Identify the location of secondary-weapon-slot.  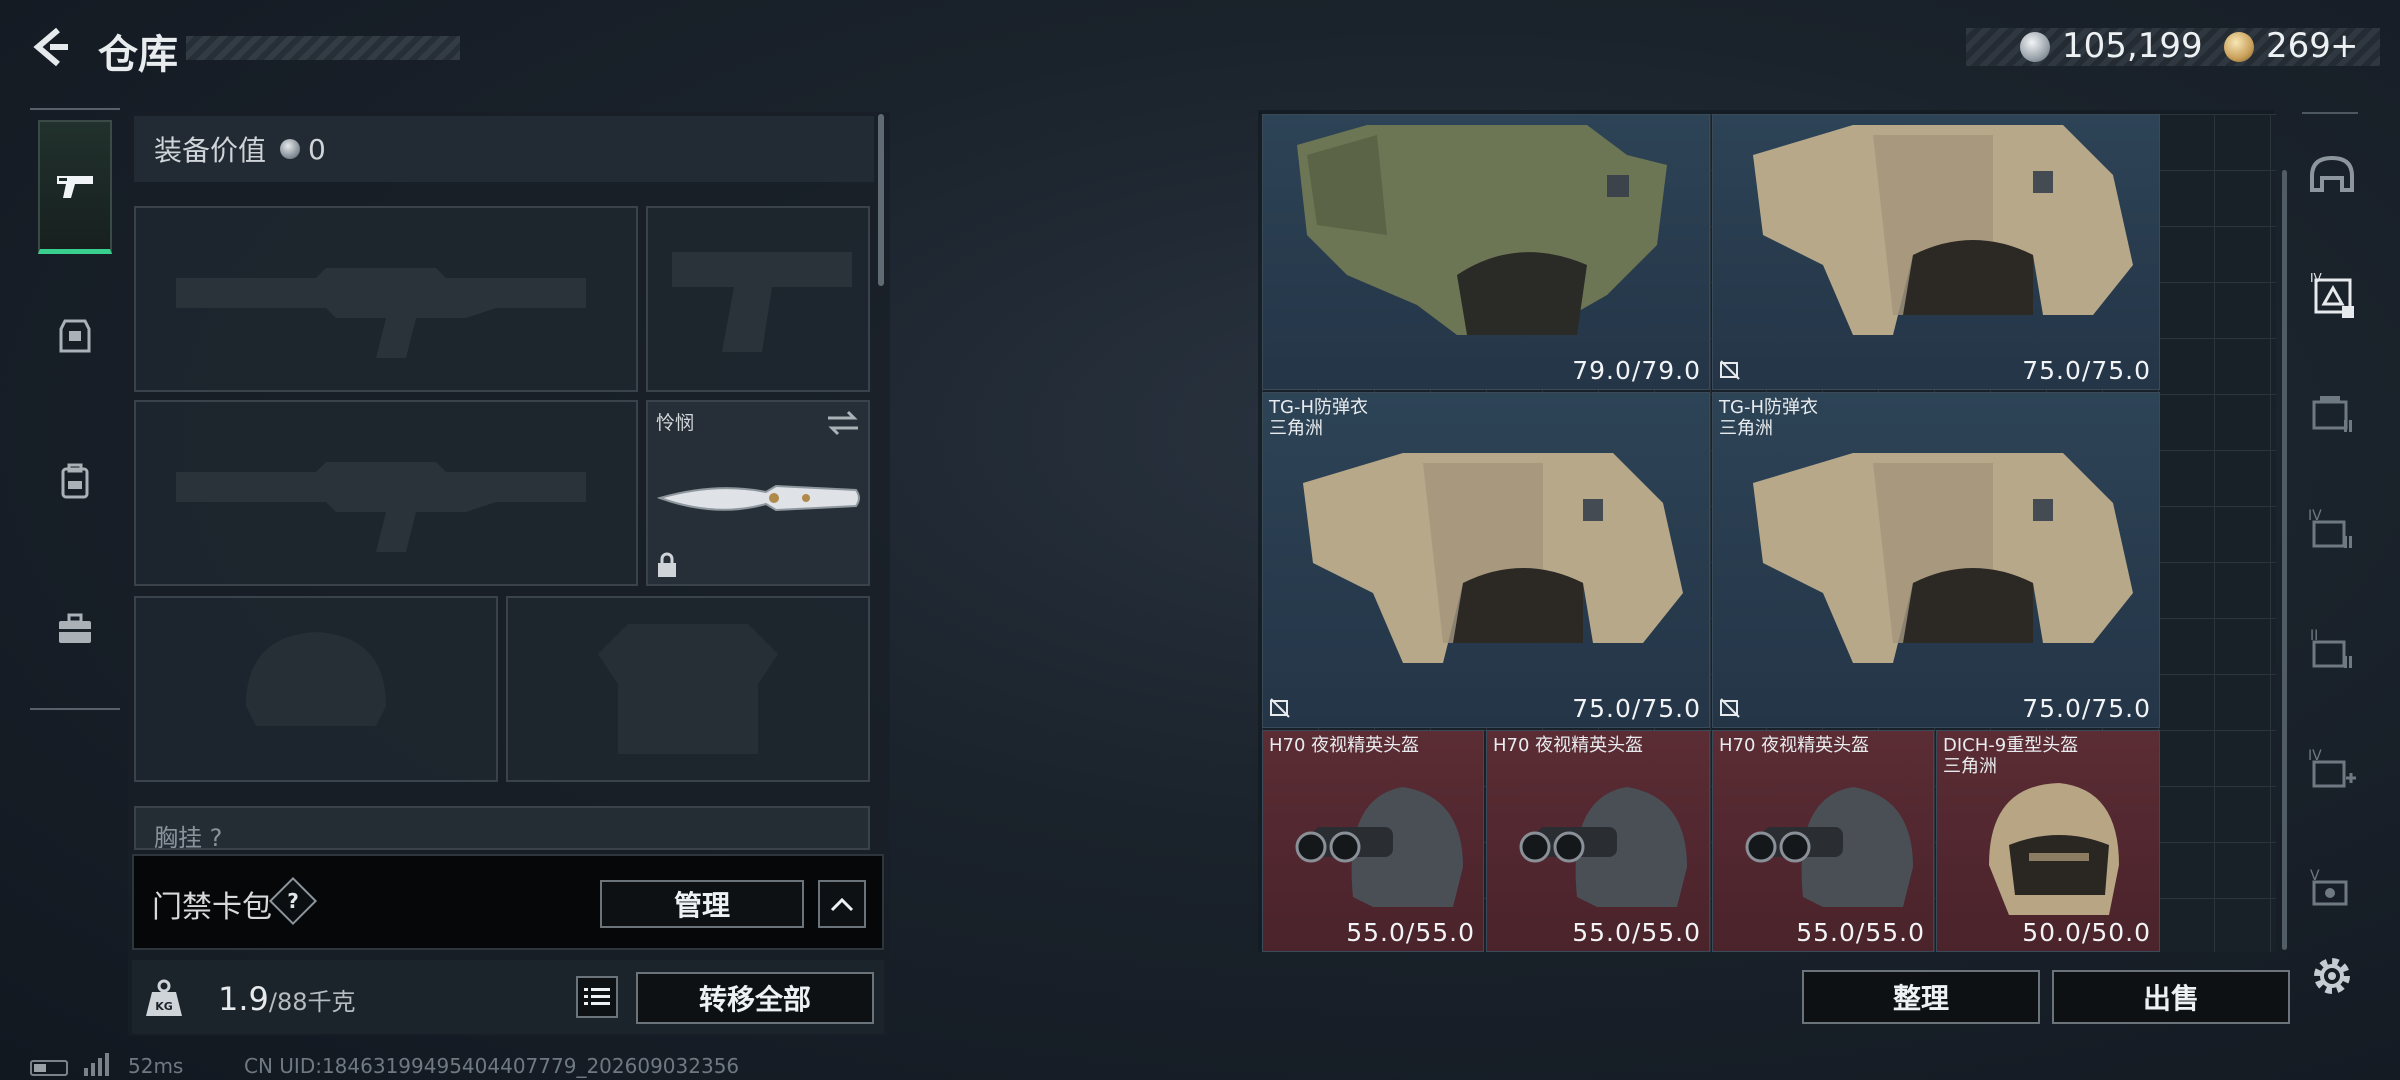
(758, 299).